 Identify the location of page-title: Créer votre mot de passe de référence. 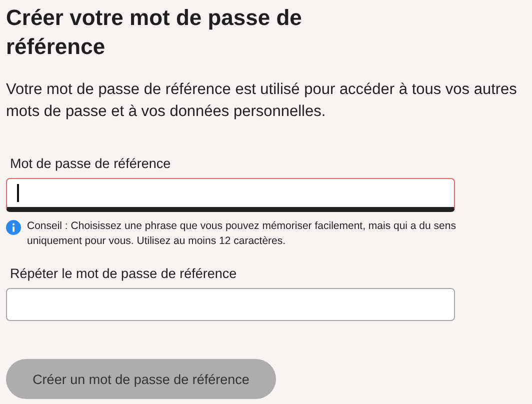
(154, 32).